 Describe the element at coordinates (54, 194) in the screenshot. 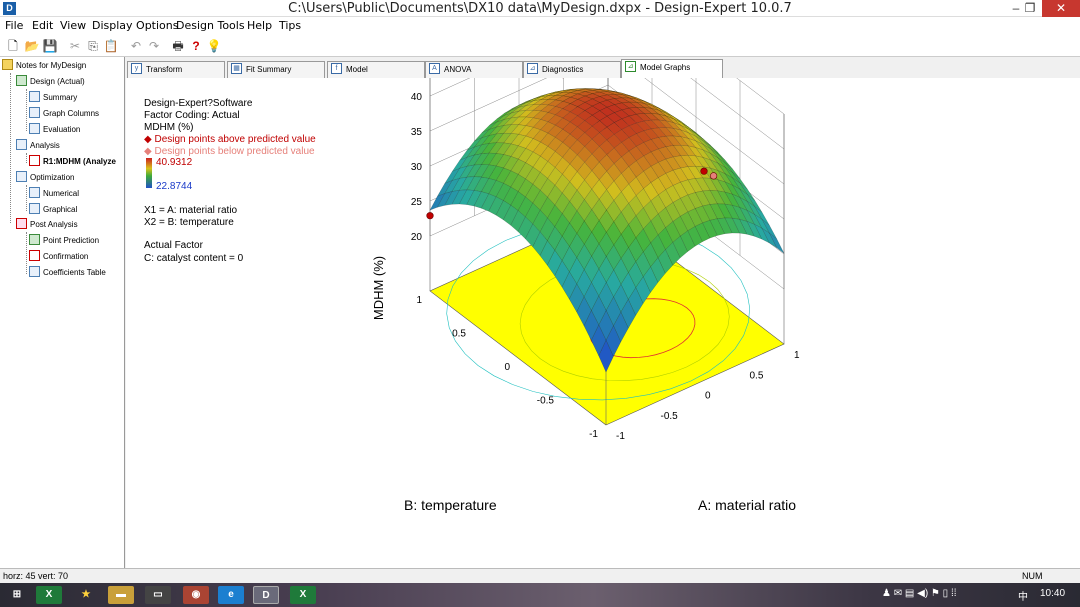

I see `tree-numerical: Numerical` at that location.